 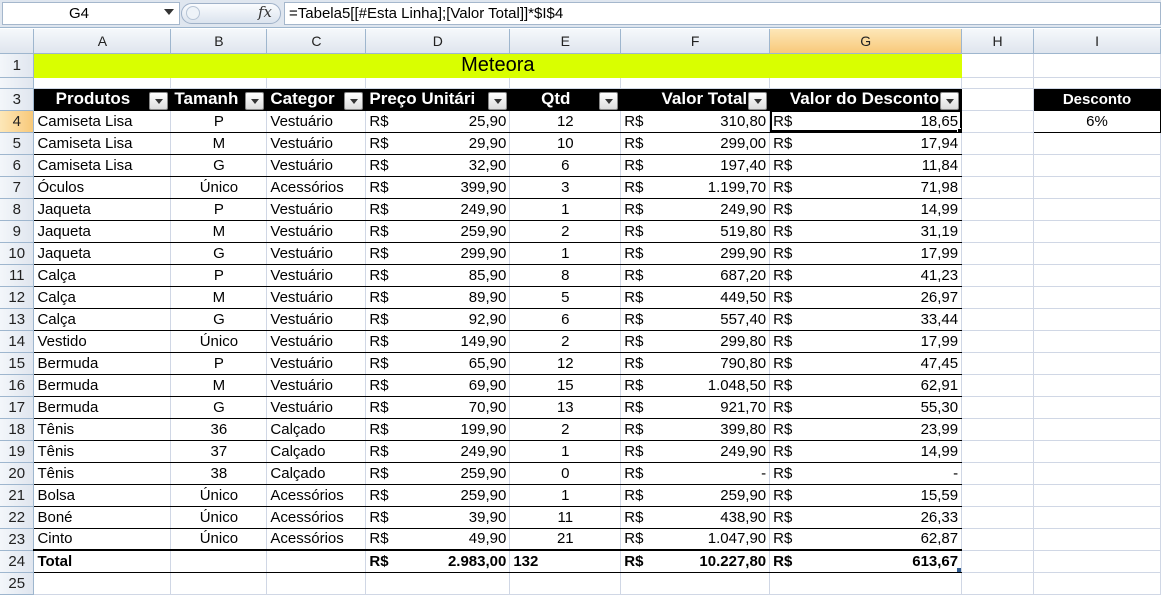 I want to click on cell-valor-total: R$ 299,90, so click(x=695, y=253).